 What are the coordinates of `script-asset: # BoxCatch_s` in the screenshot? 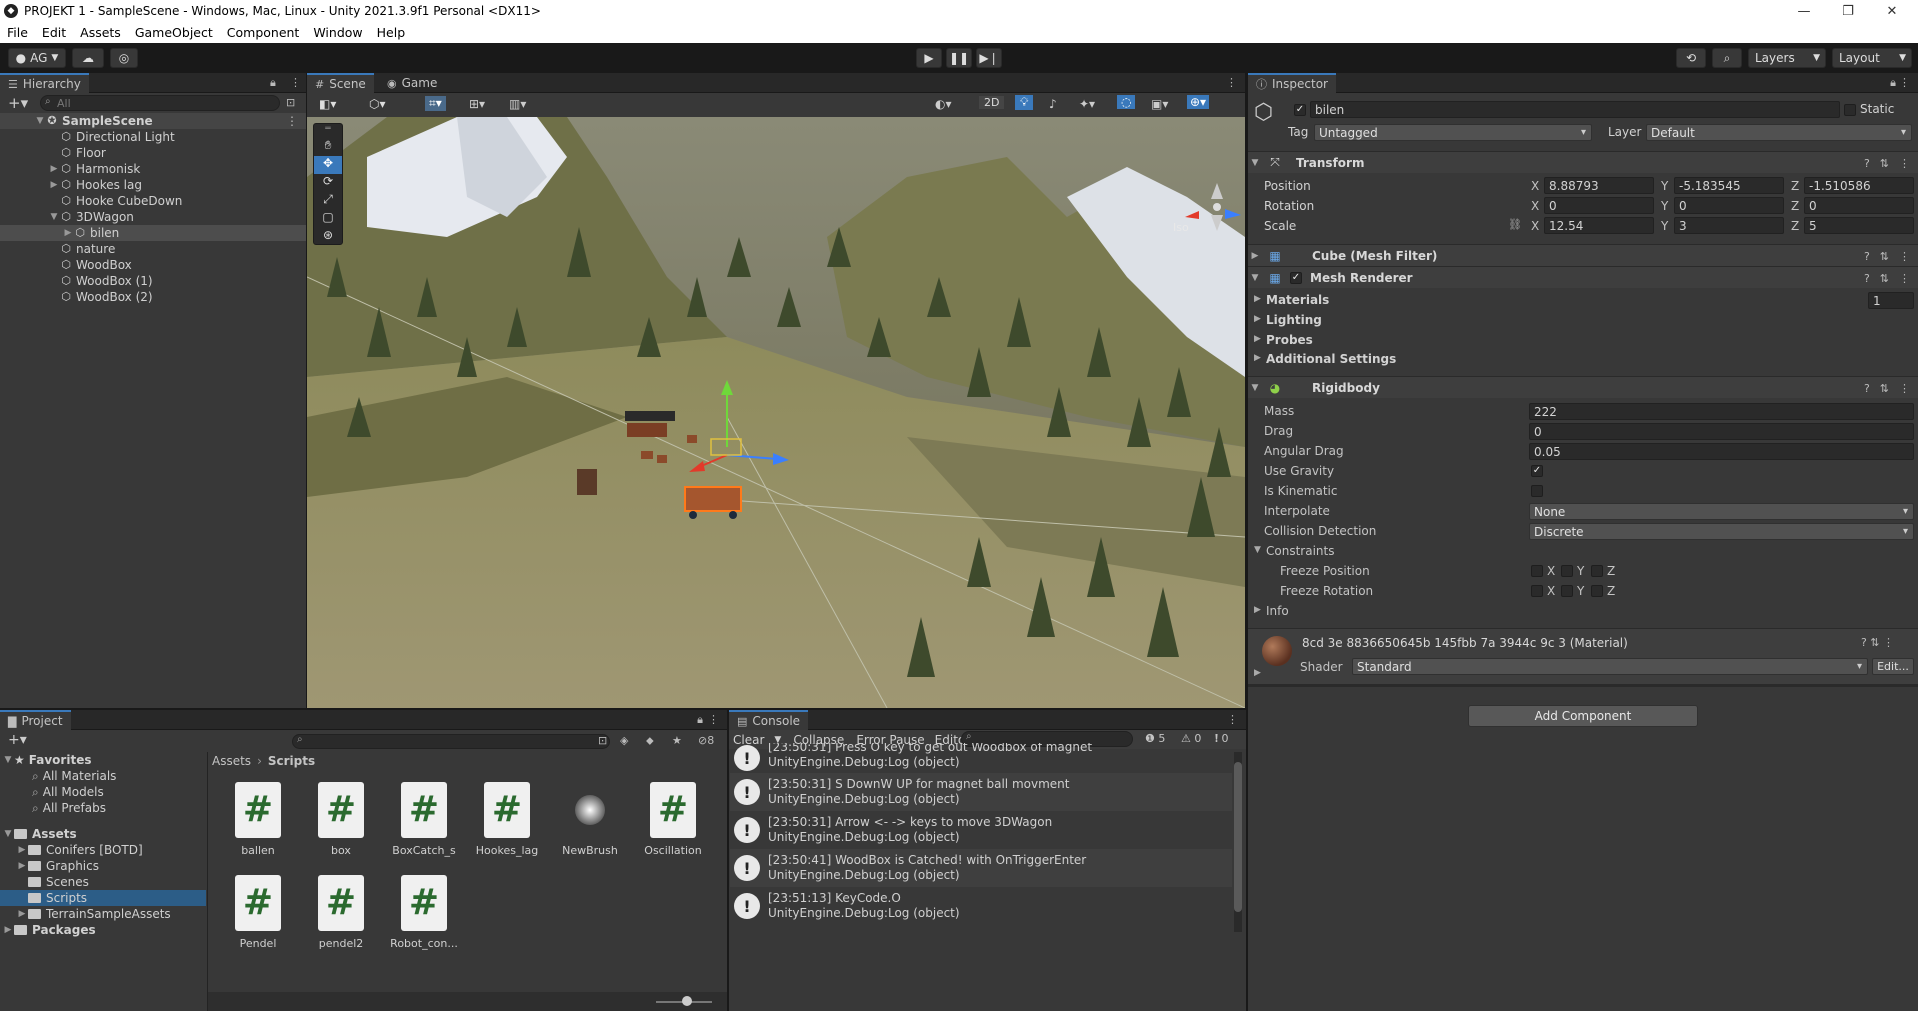 It's located at (424, 819).